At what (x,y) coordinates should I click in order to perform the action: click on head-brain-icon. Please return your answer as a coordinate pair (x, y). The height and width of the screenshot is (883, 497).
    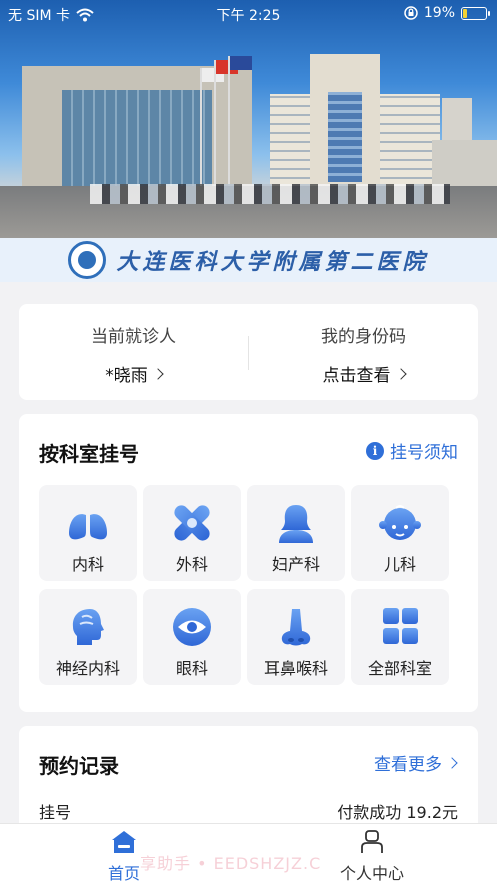
    Looking at the image, I should click on (88, 627).